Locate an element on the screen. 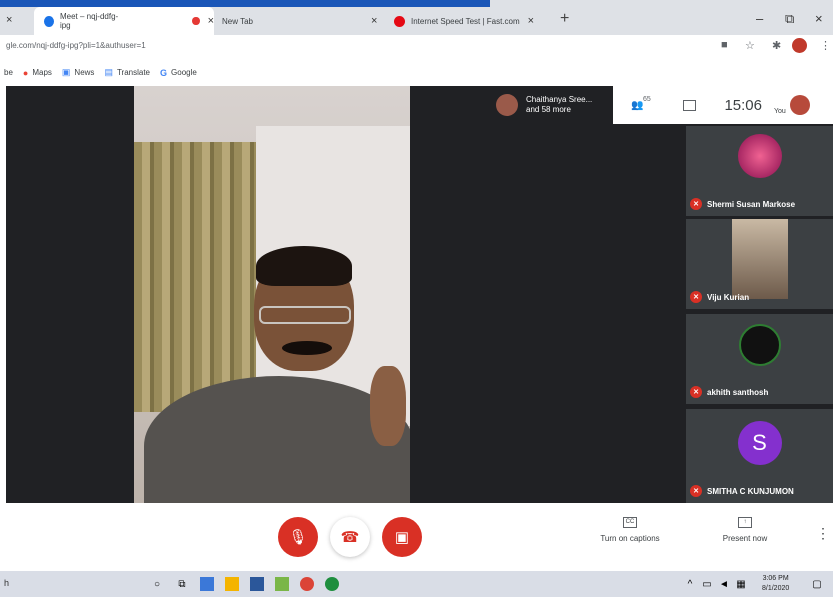 The image size is (833, 597). bookmark-translate-label: Translate is located at coordinates (133, 72).